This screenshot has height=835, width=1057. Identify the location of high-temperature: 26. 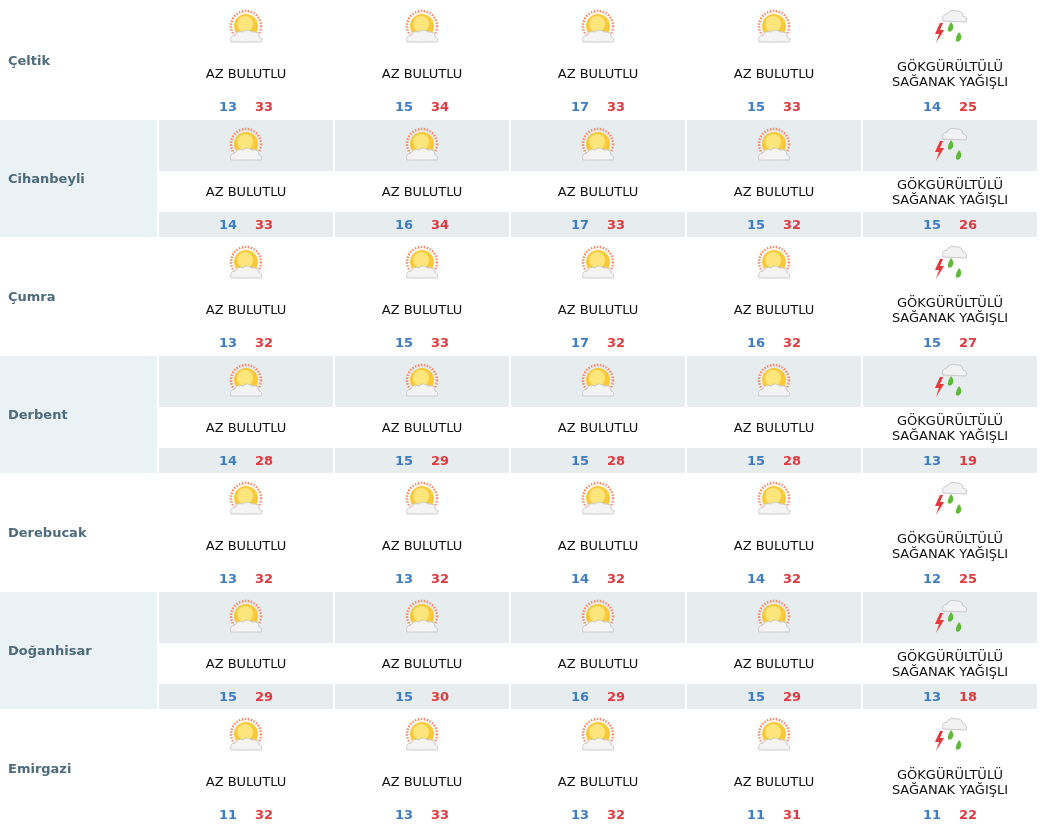
(968, 224).